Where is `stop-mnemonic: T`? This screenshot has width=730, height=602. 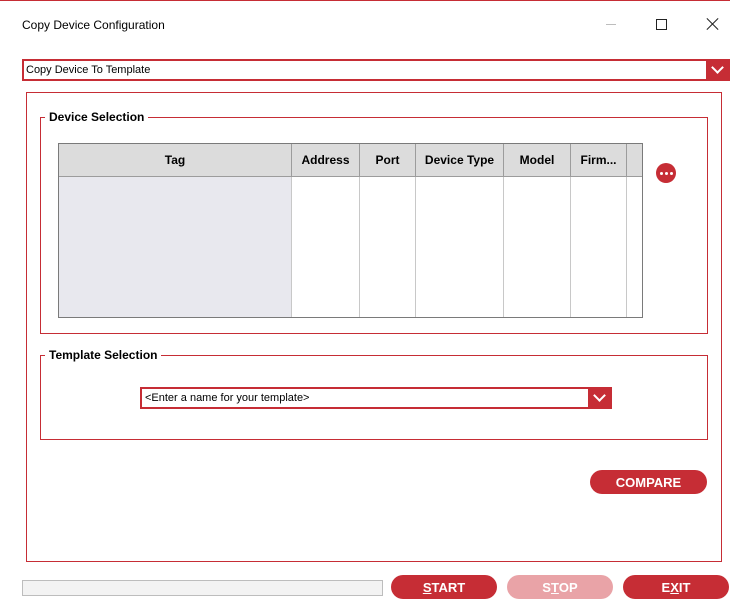
stop-mnemonic: T is located at coordinates (554, 587).